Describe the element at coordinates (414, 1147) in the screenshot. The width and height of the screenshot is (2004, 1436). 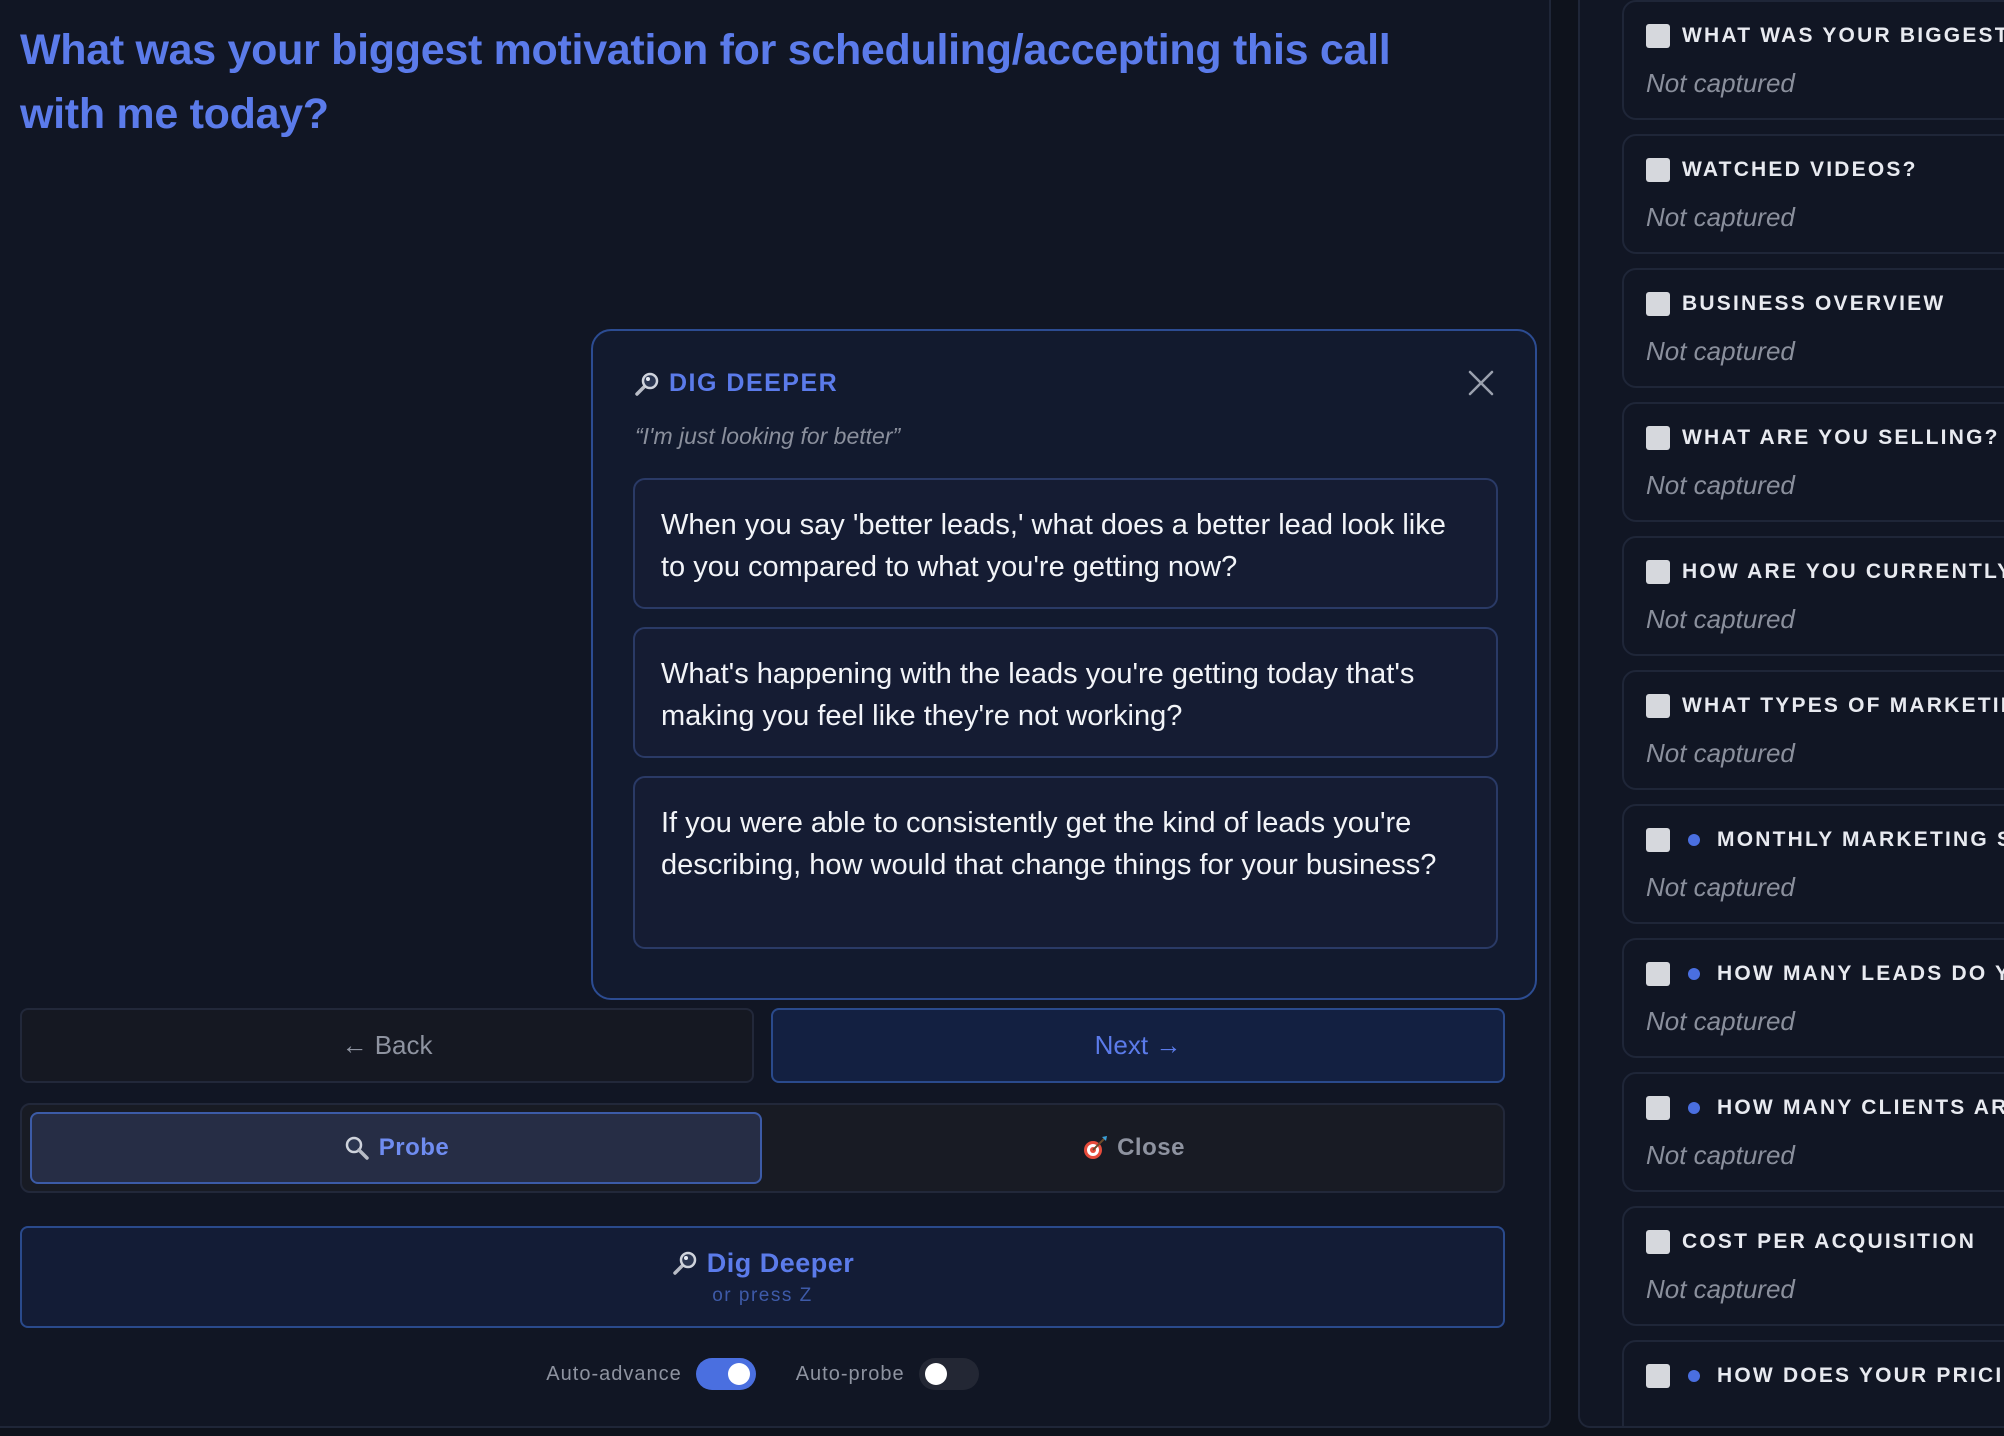
I see `probe-label: Probe` at that location.